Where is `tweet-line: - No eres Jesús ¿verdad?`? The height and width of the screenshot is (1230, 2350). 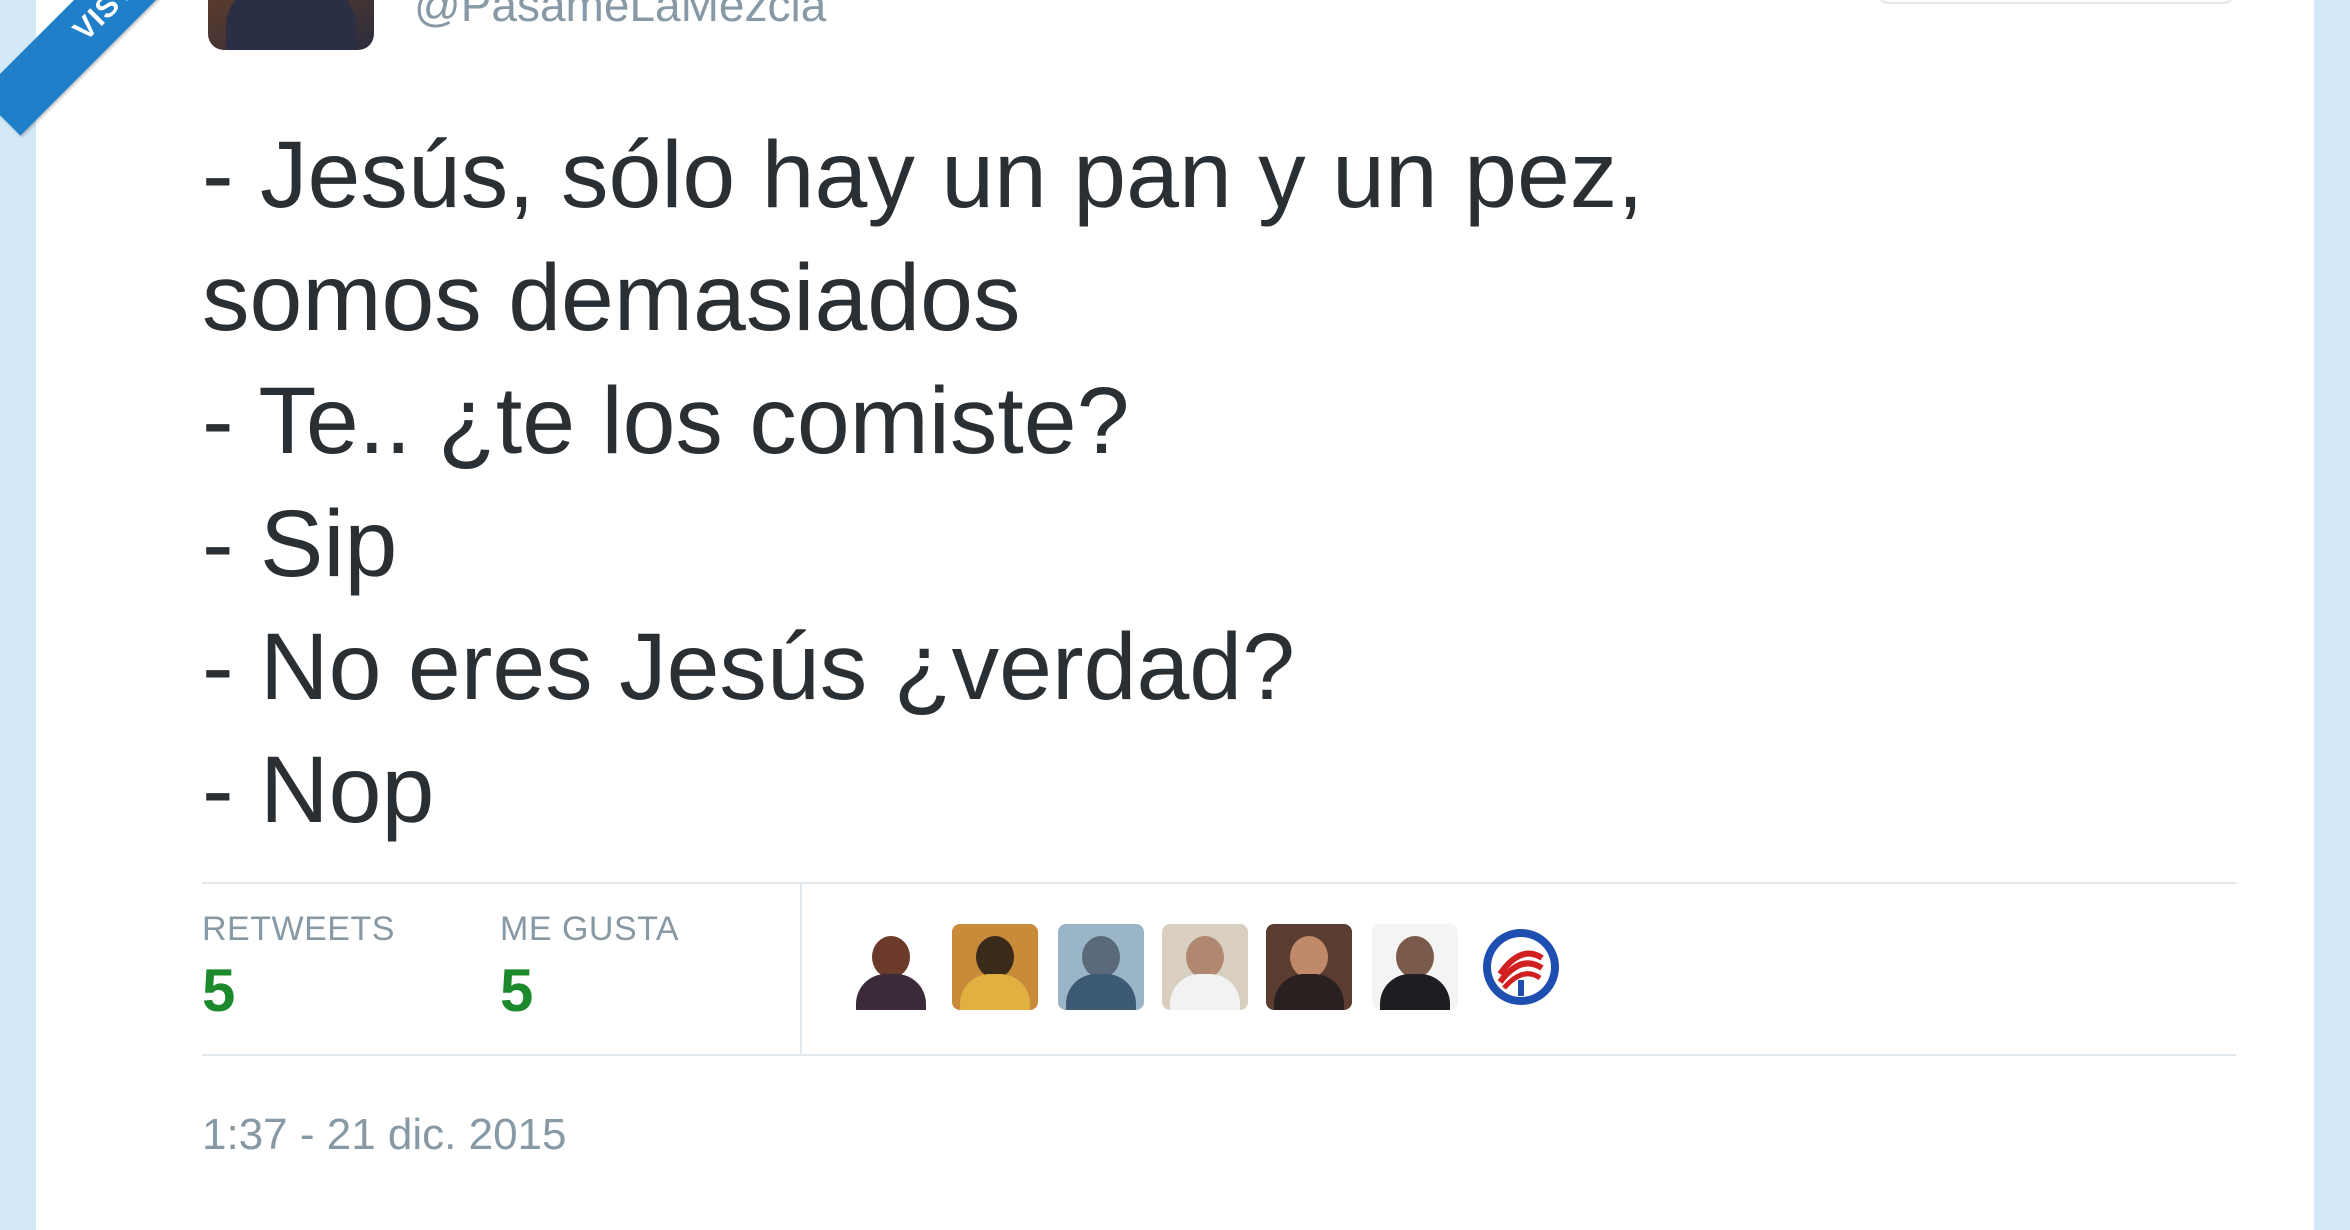 tweet-line: - No eres Jesús ¿verdad? is located at coordinates (748, 667).